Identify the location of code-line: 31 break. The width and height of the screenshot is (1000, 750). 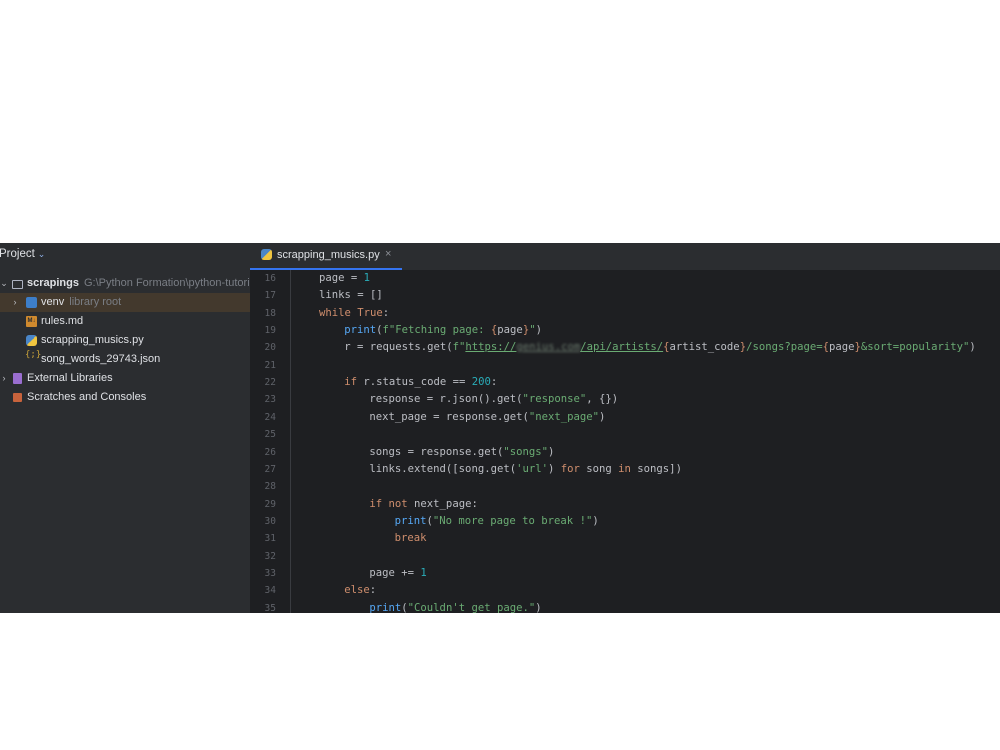
(625, 538).